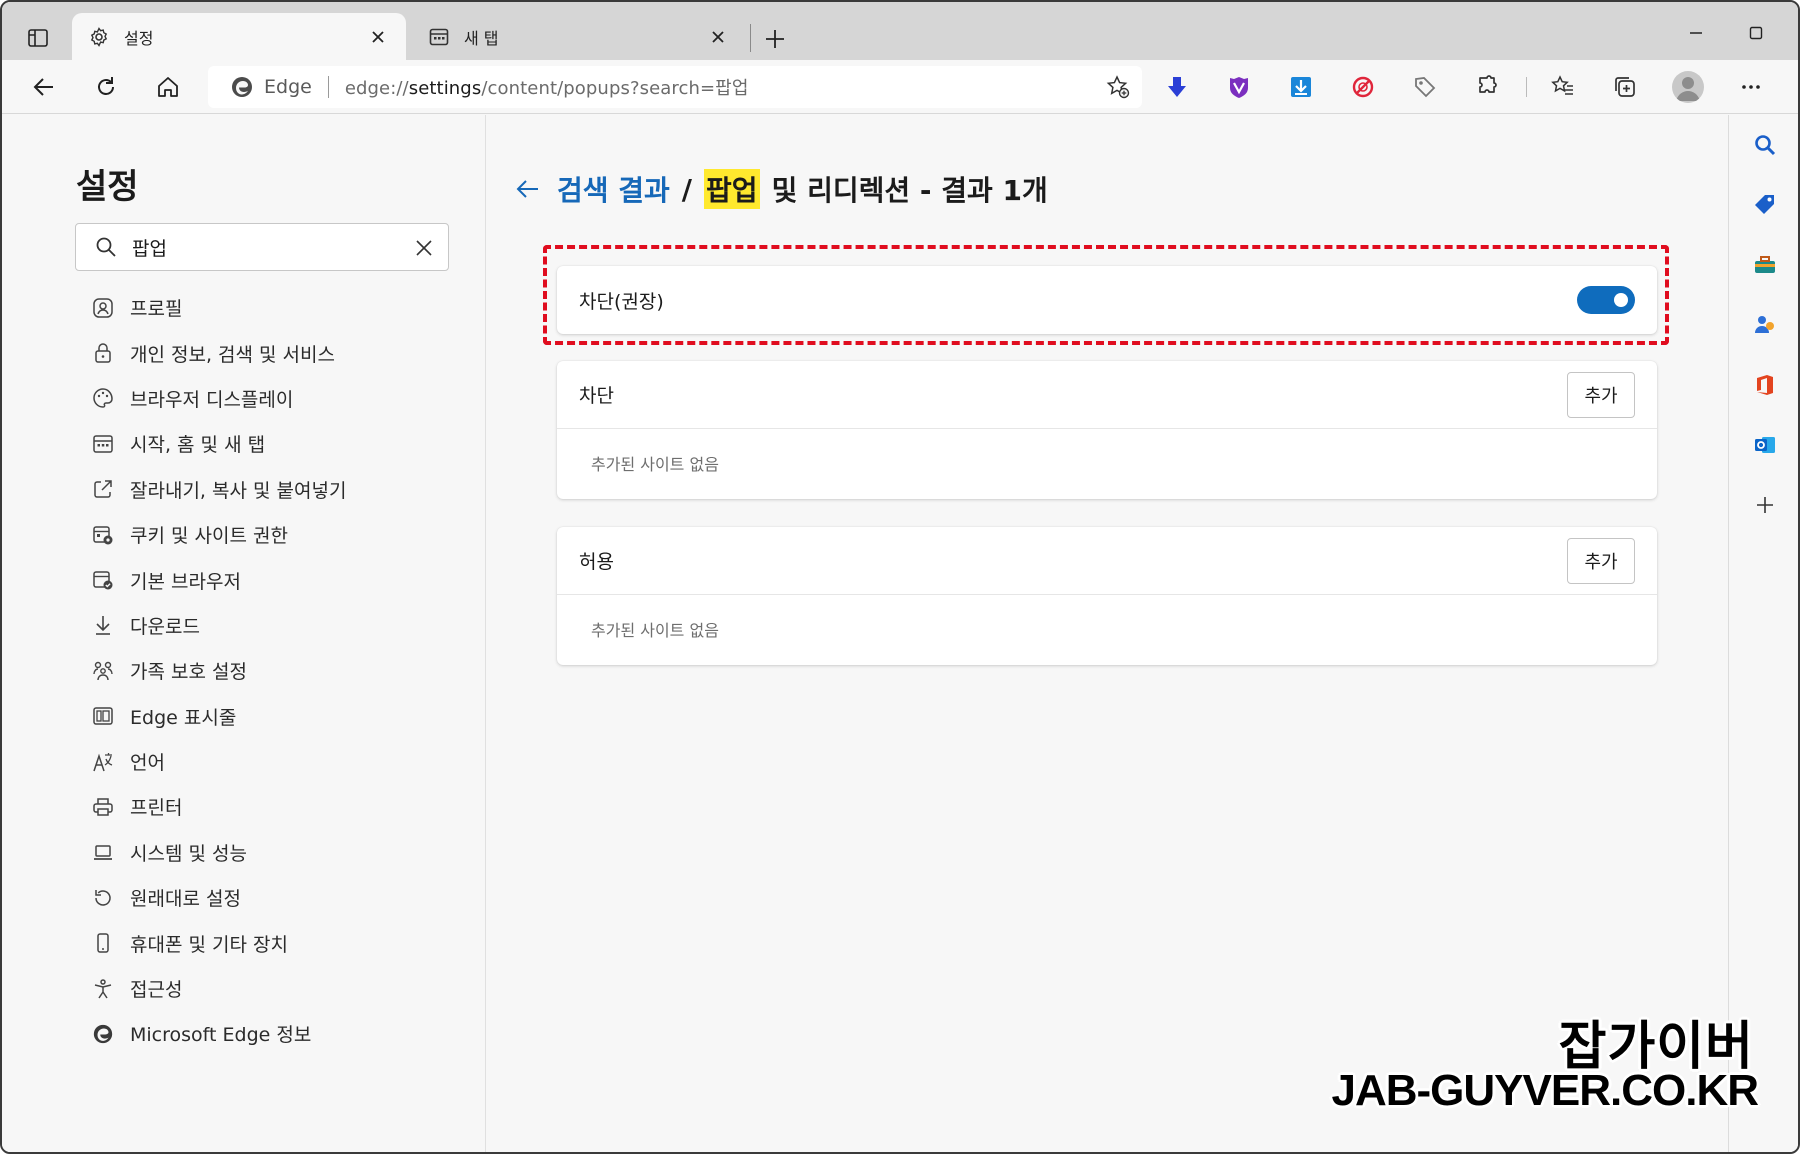  I want to click on block-circle-extension-icon, so click(1363, 87).